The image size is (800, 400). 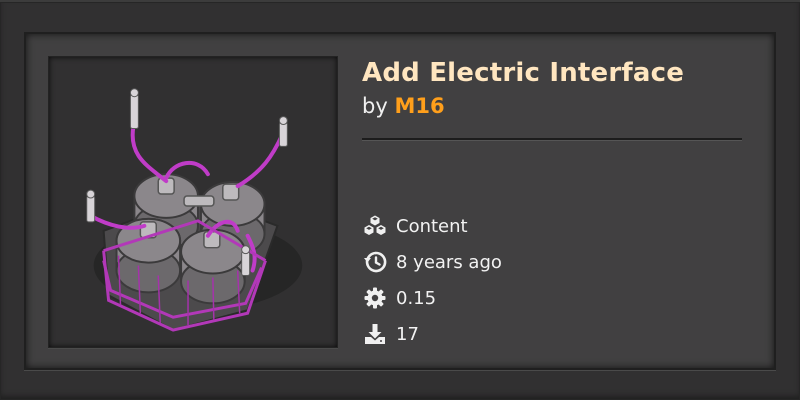 What do you see at coordinates (552, 73) in the screenshot?
I see `mod-title: Add Electric Interface` at bounding box center [552, 73].